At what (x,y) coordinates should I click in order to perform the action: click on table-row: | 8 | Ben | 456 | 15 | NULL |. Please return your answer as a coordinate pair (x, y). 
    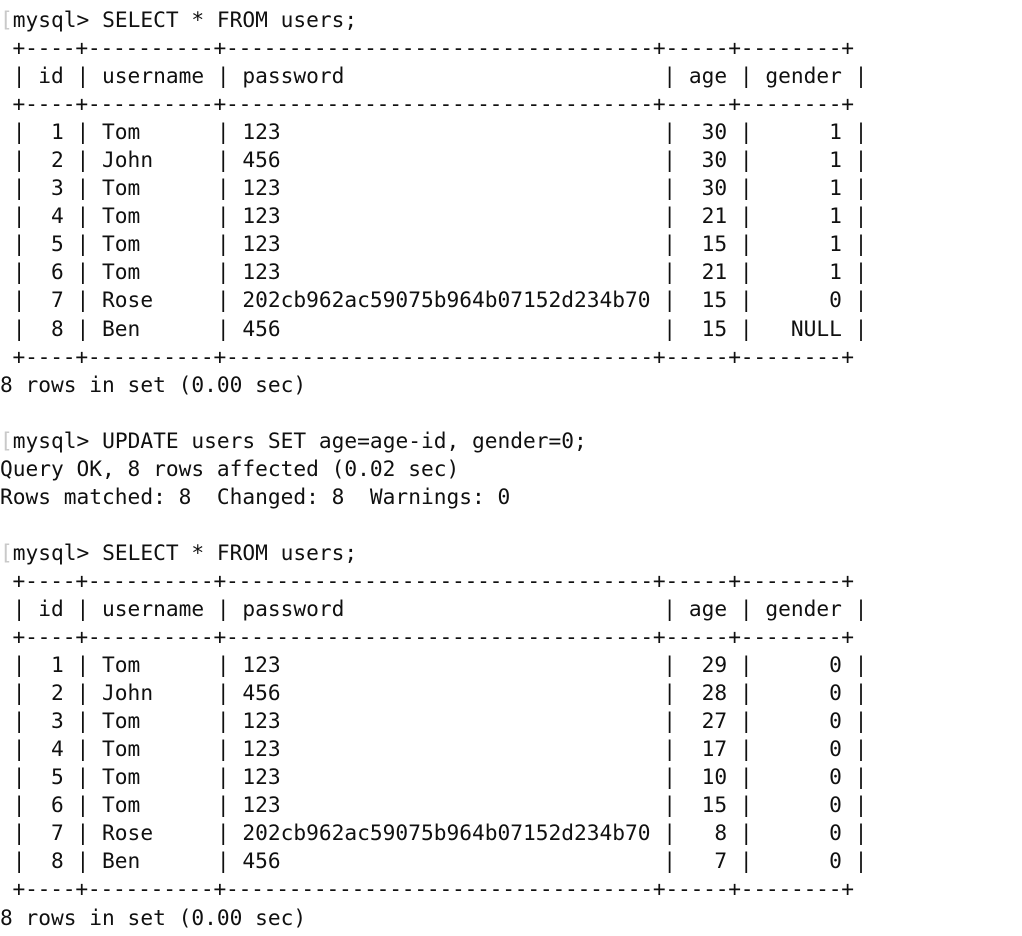
    Looking at the image, I should click on (434, 328).